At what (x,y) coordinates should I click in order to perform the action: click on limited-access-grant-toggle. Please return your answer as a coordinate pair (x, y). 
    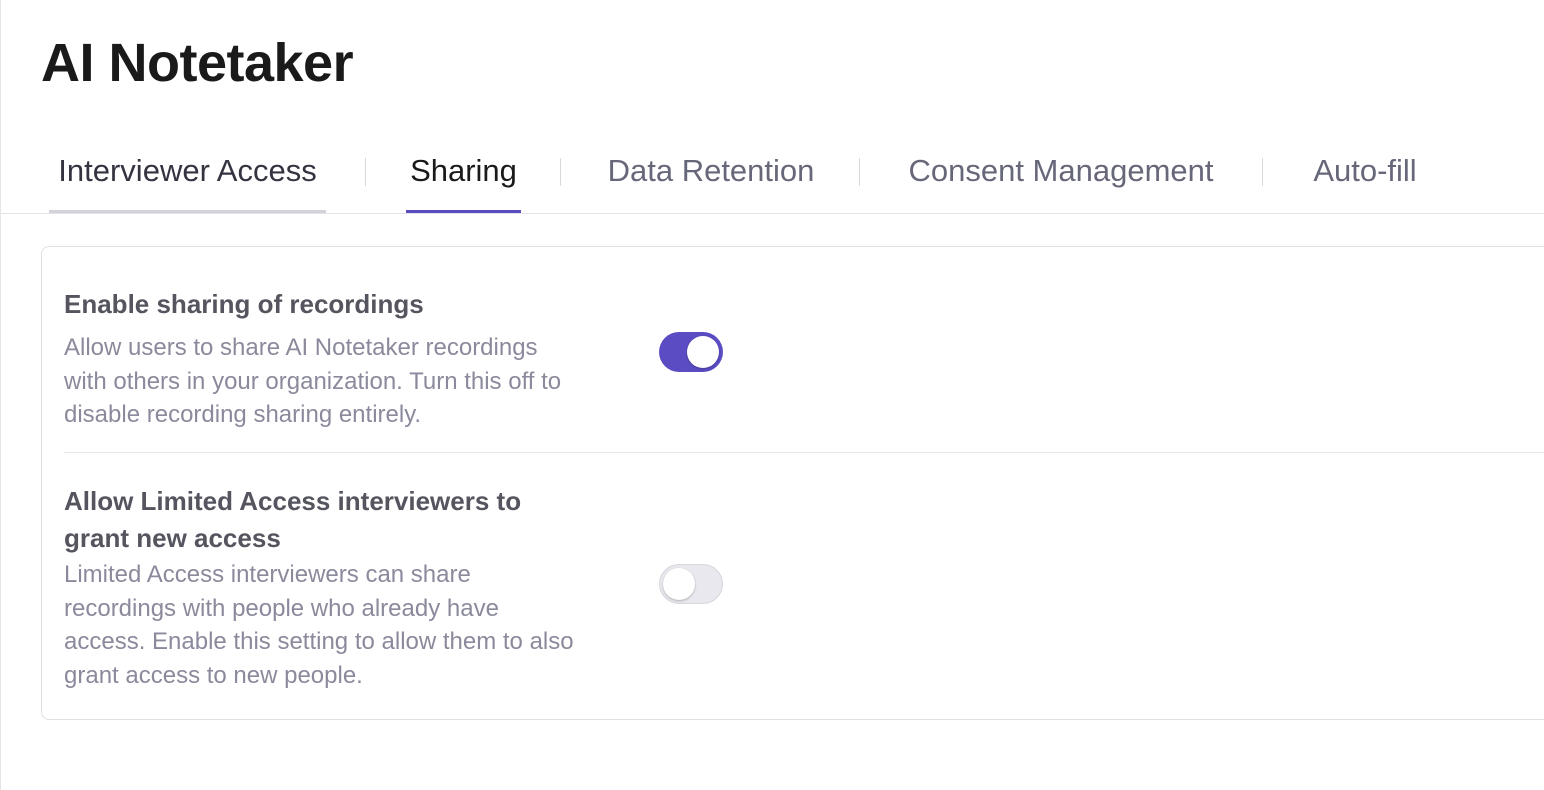
    Looking at the image, I should click on (691, 584).